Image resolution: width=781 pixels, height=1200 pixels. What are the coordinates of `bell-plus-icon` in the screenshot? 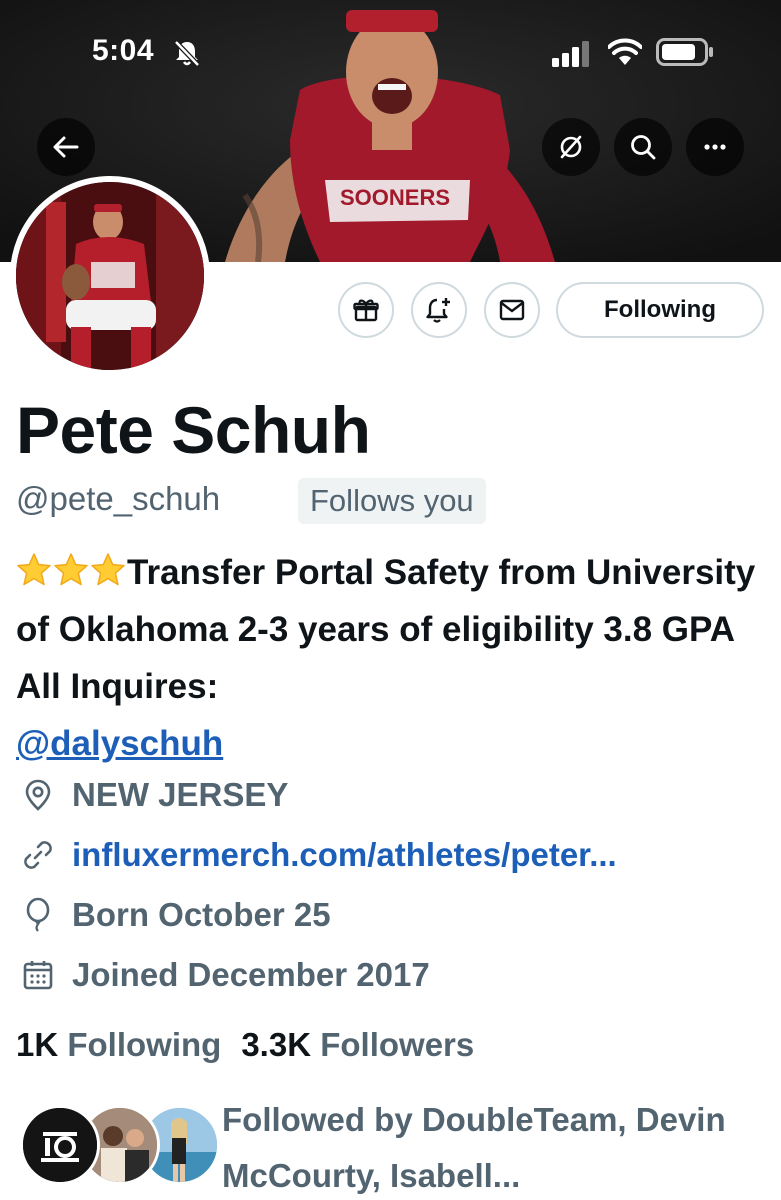 It's located at (438, 310).